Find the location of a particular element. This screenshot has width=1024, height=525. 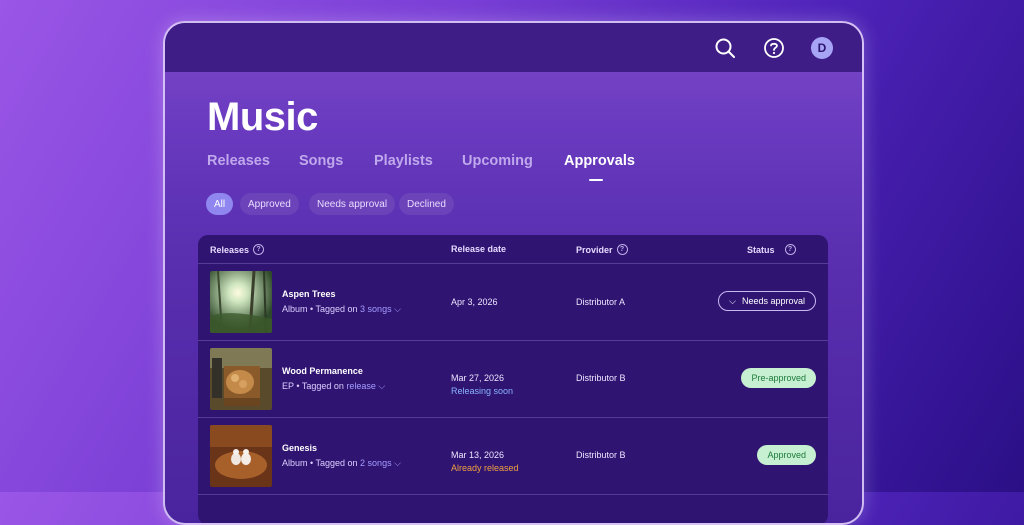

release-title: Wood Permanence is located at coordinates (322, 371).